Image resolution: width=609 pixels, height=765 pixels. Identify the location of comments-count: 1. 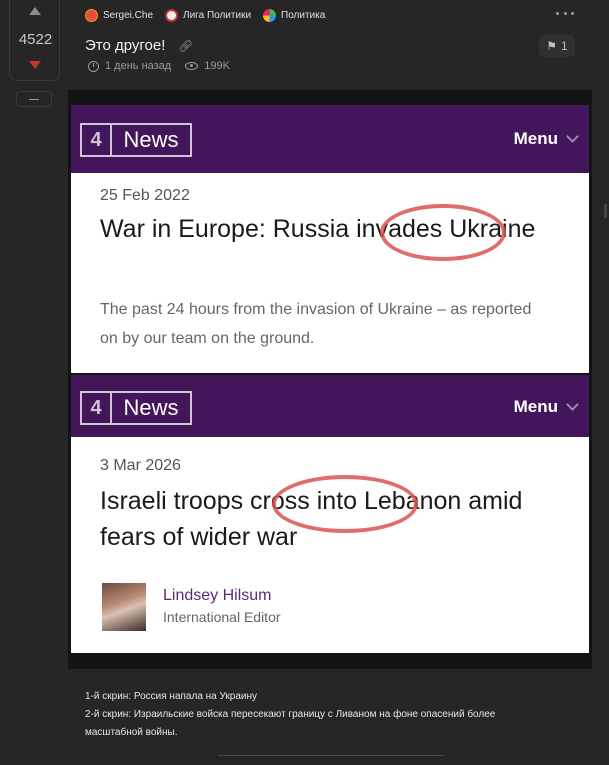
(564, 46).